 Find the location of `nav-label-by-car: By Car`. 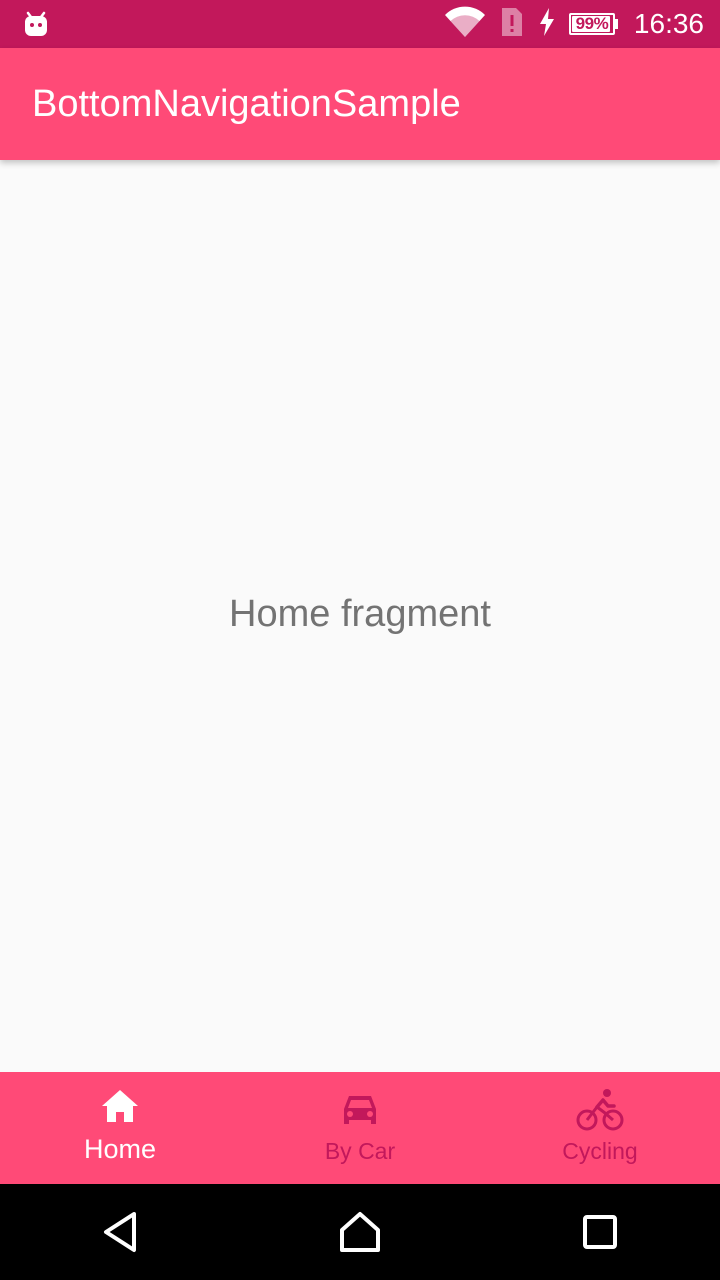

nav-label-by-car: By Car is located at coordinates (360, 1151).